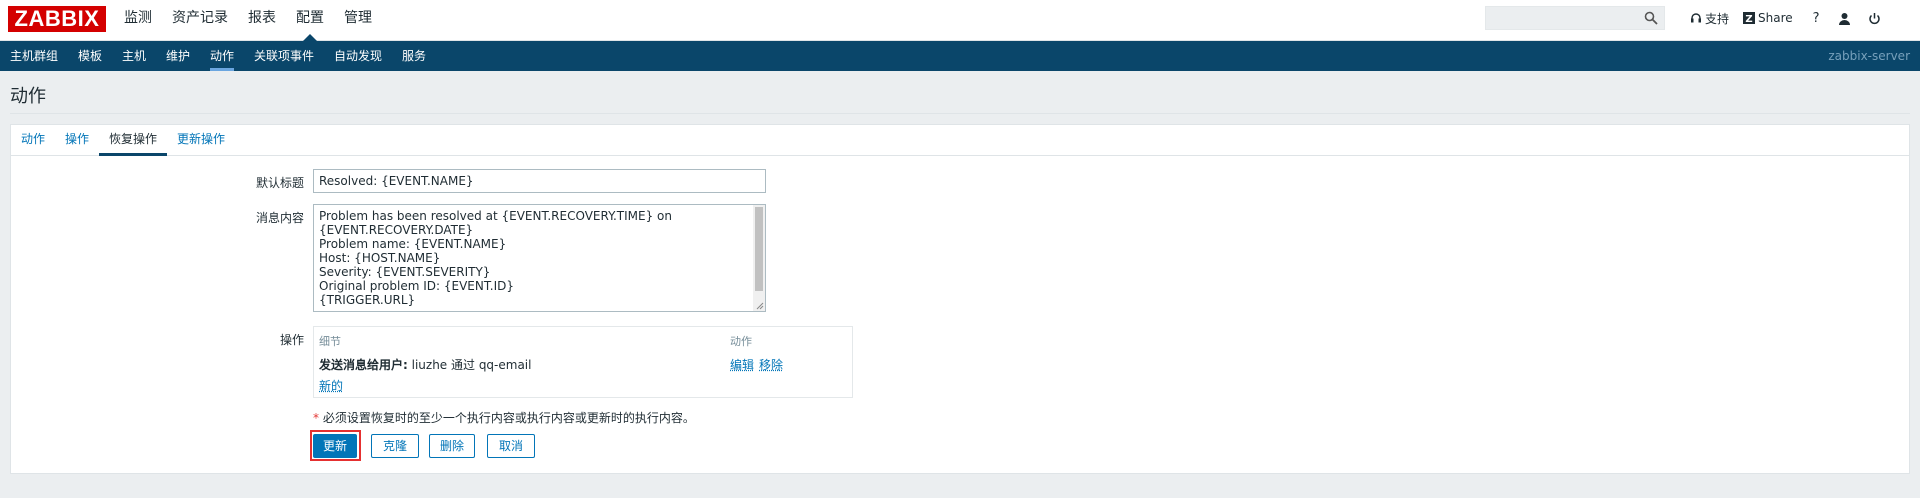  Describe the element at coordinates (178, 56) in the screenshot. I see `sub-menu-maintenance: 维护` at that location.